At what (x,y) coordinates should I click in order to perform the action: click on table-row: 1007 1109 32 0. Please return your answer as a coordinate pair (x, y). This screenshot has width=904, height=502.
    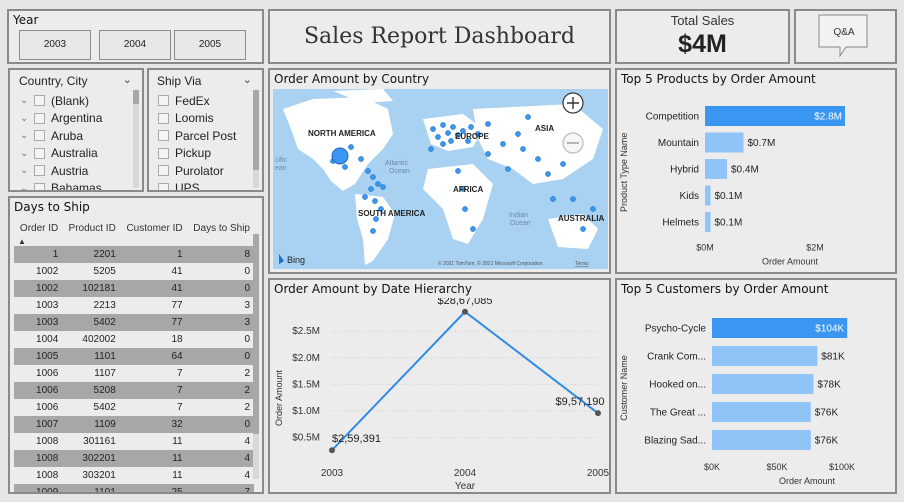
    Looking at the image, I should click on (134, 424).